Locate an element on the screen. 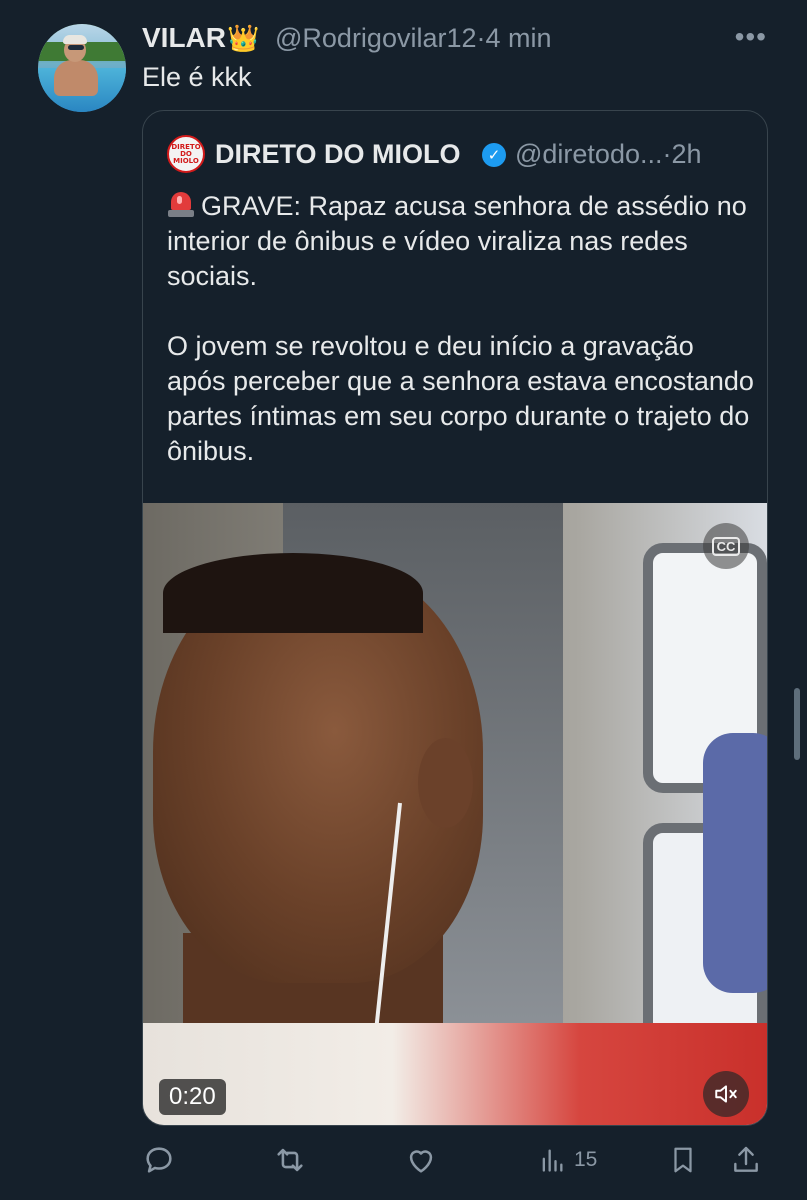 This screenshot has width=807, height=1200. mute-icon is located at coordinates (726, 1094).